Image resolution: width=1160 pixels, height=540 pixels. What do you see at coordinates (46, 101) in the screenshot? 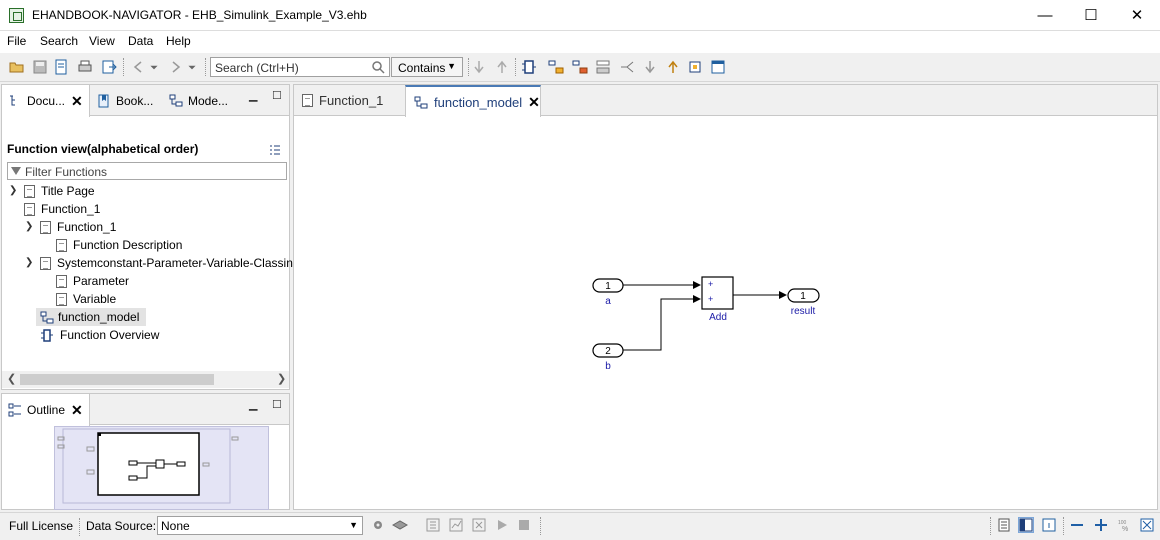
I see `tab-documents: Docu... ✕` at bounding box center [46, 101].